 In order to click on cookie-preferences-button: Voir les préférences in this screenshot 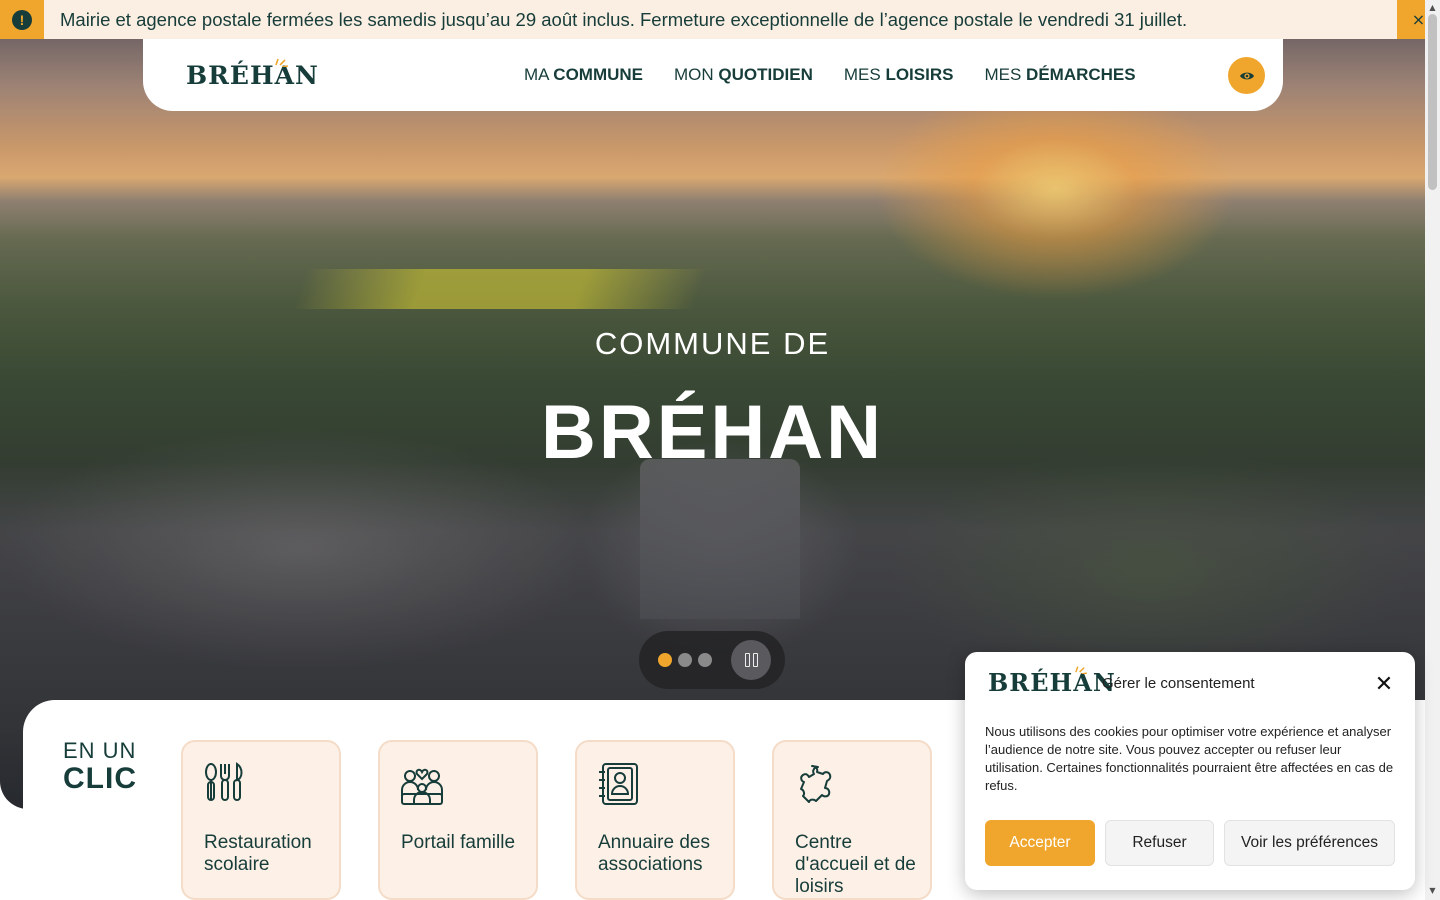, I will do `click(1309, 843)`.